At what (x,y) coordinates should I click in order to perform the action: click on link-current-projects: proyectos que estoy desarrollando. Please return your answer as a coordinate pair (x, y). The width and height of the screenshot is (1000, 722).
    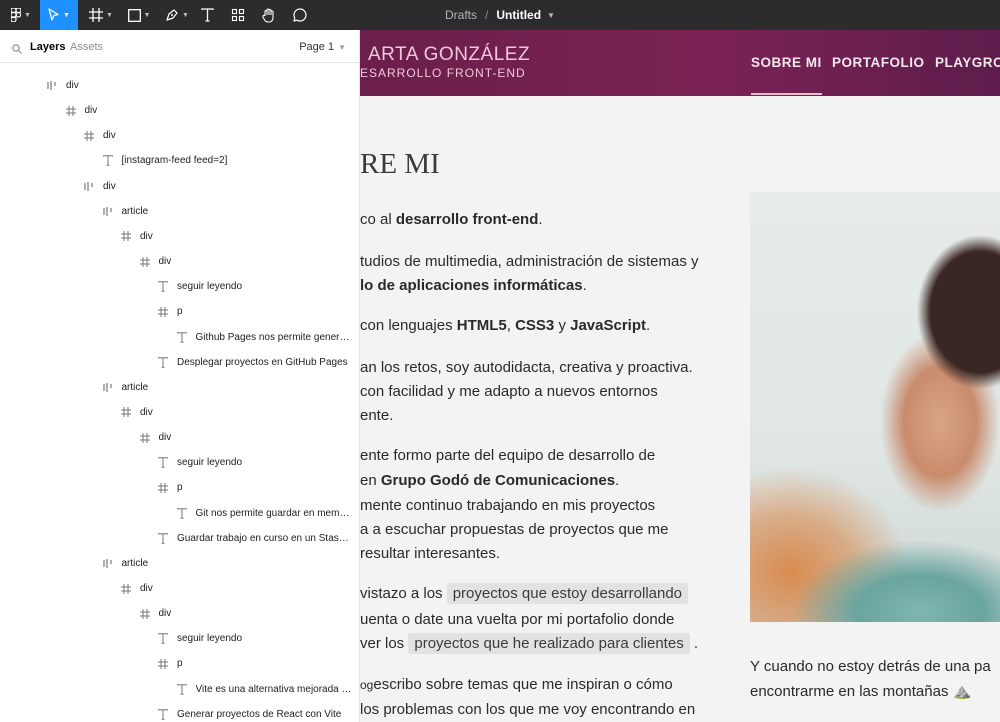
    Looking at the image, I should click on (567, 593).